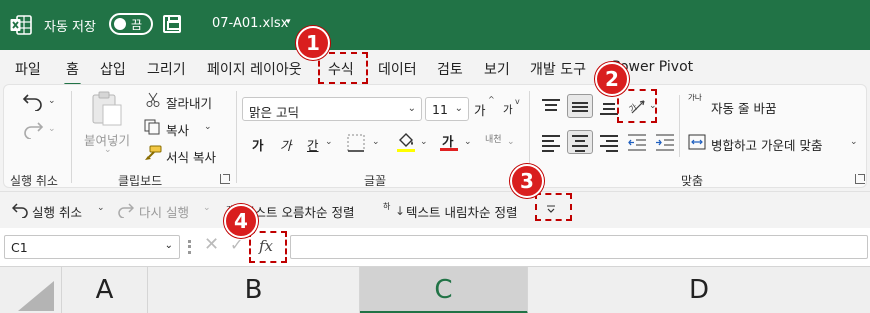  Describe the element at coordinates (172, 24) in the screenshot. I see `save-icon` at that location.